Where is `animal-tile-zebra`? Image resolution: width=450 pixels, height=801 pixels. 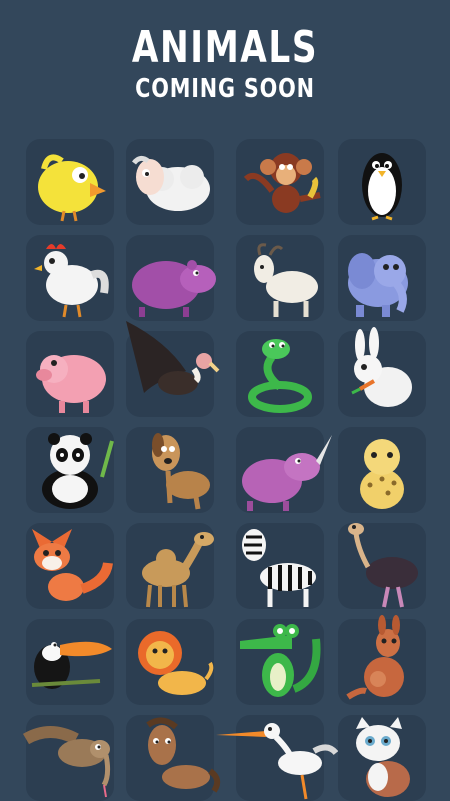
animal-tile-zebra is located at coordinates (280, 566).